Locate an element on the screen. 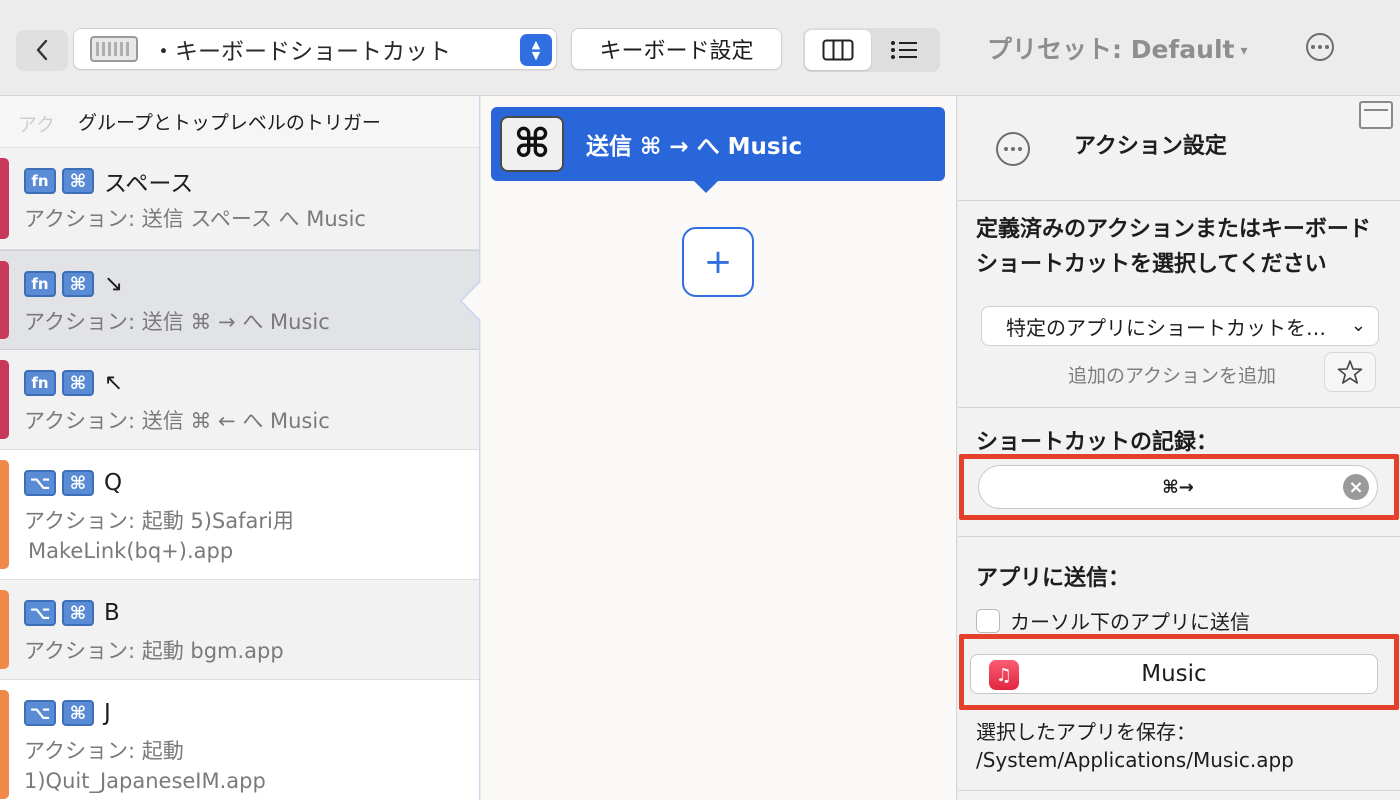  favorite-button is located at coordinates (1350, 372).